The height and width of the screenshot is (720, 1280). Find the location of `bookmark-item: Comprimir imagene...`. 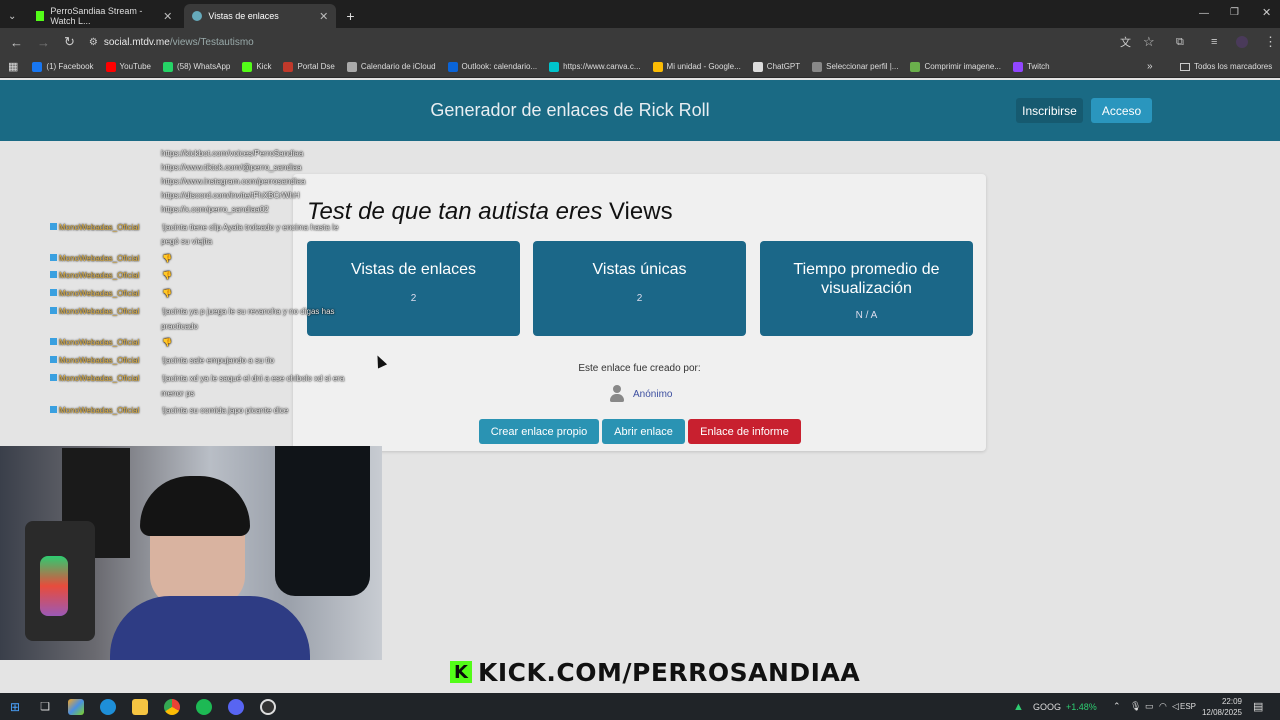

bookmark-item: Comprimir imagene... is located at coordinates (955, 66).